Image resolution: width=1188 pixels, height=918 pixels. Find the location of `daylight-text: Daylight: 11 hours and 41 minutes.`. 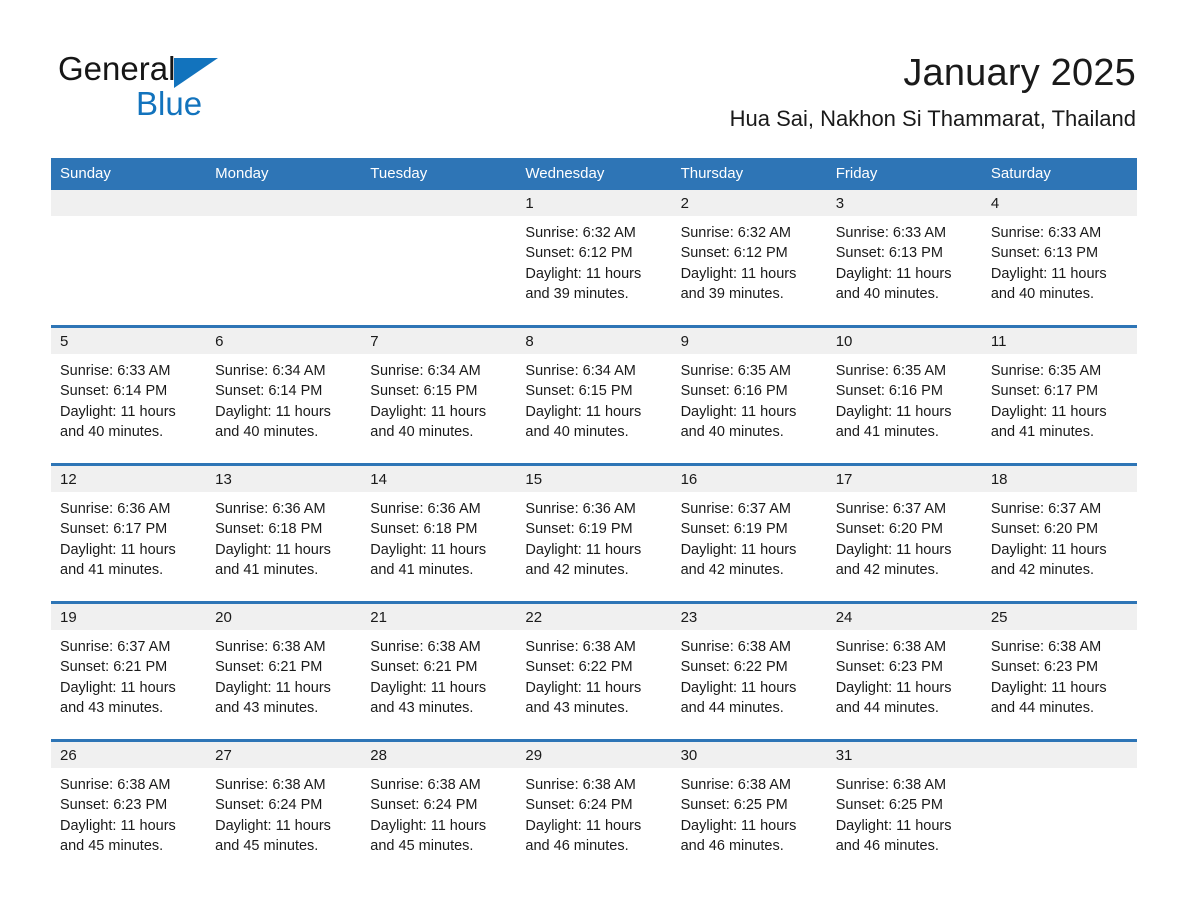

daylight-text: Daylight: 11 hours and 41 minutes. is located at coordinates (273, 559).